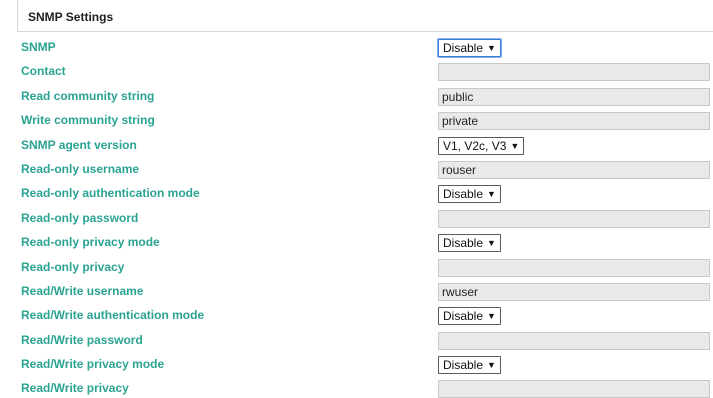  Describe the element at coordinates (574, 291) in the screenshot. I see `read-write-username-field: rwuser` at that location.